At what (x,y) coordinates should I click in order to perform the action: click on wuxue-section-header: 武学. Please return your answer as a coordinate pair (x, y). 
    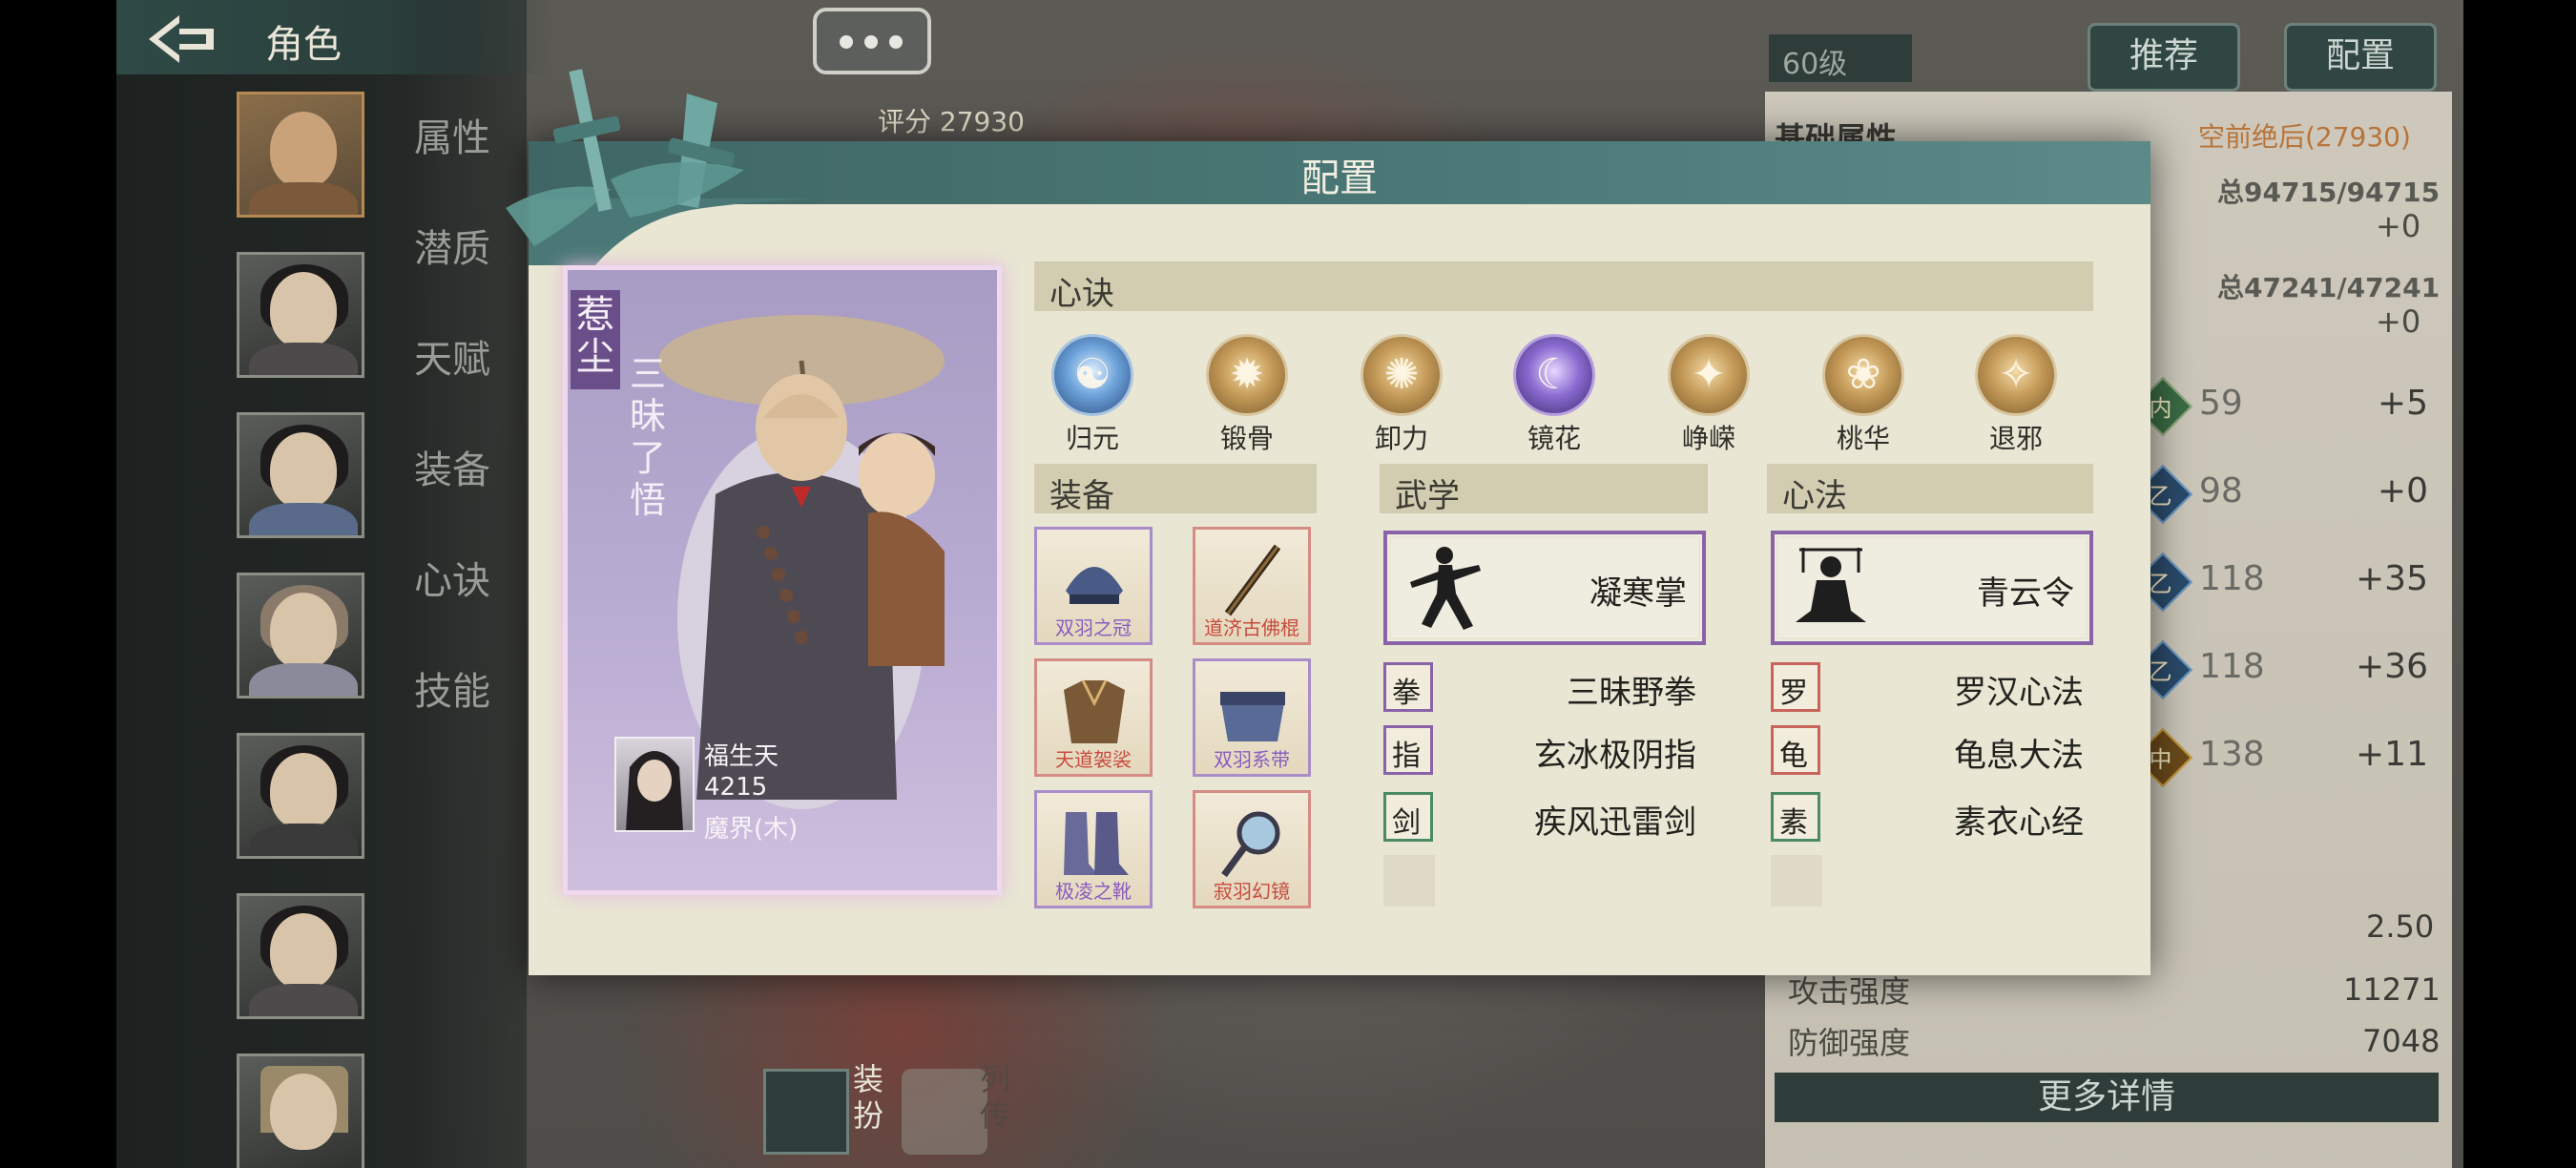
    Looking at the image, I should click on (1544, 489).